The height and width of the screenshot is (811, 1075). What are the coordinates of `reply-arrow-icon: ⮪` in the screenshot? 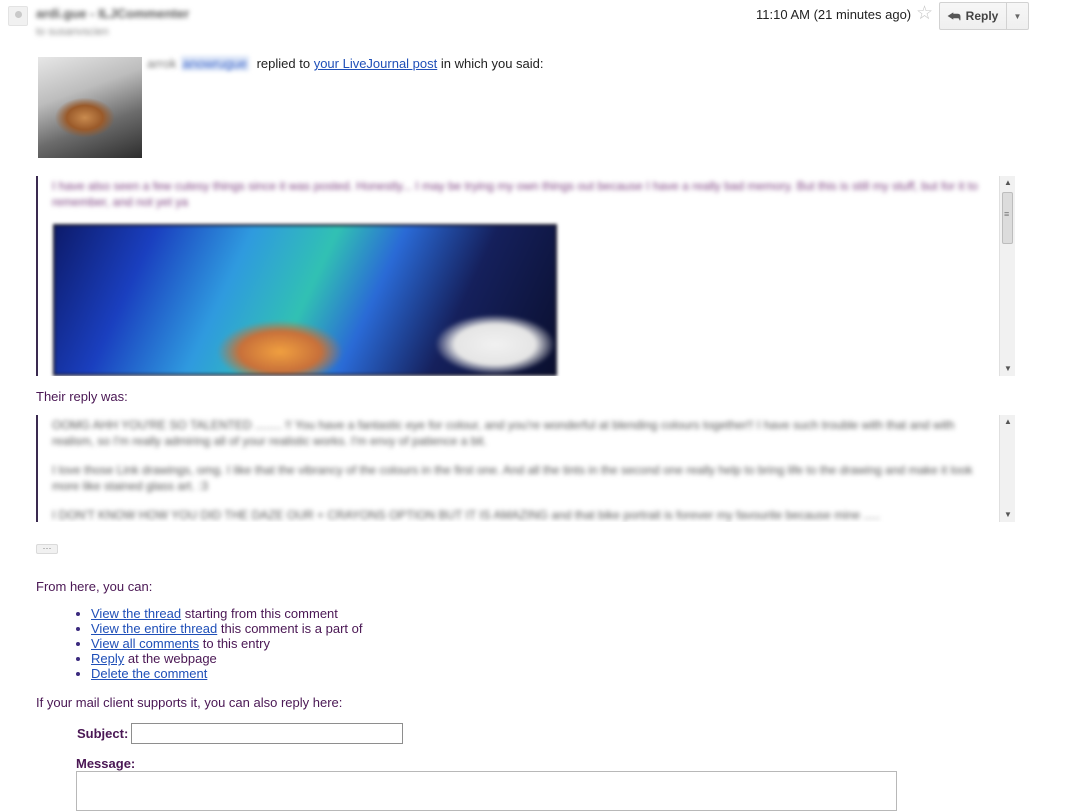 It's located at (954, 15).